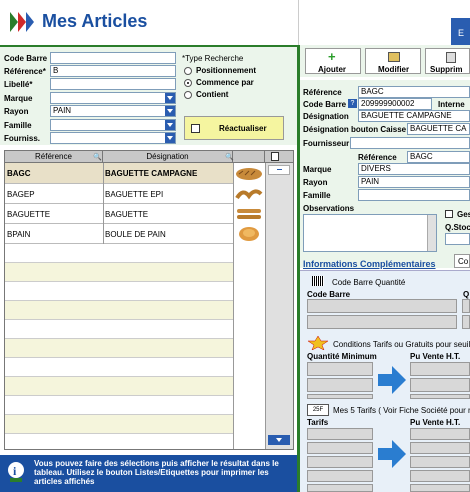  I want to click on cell-designation: BOULE DE PAIN, so click(135, 234).